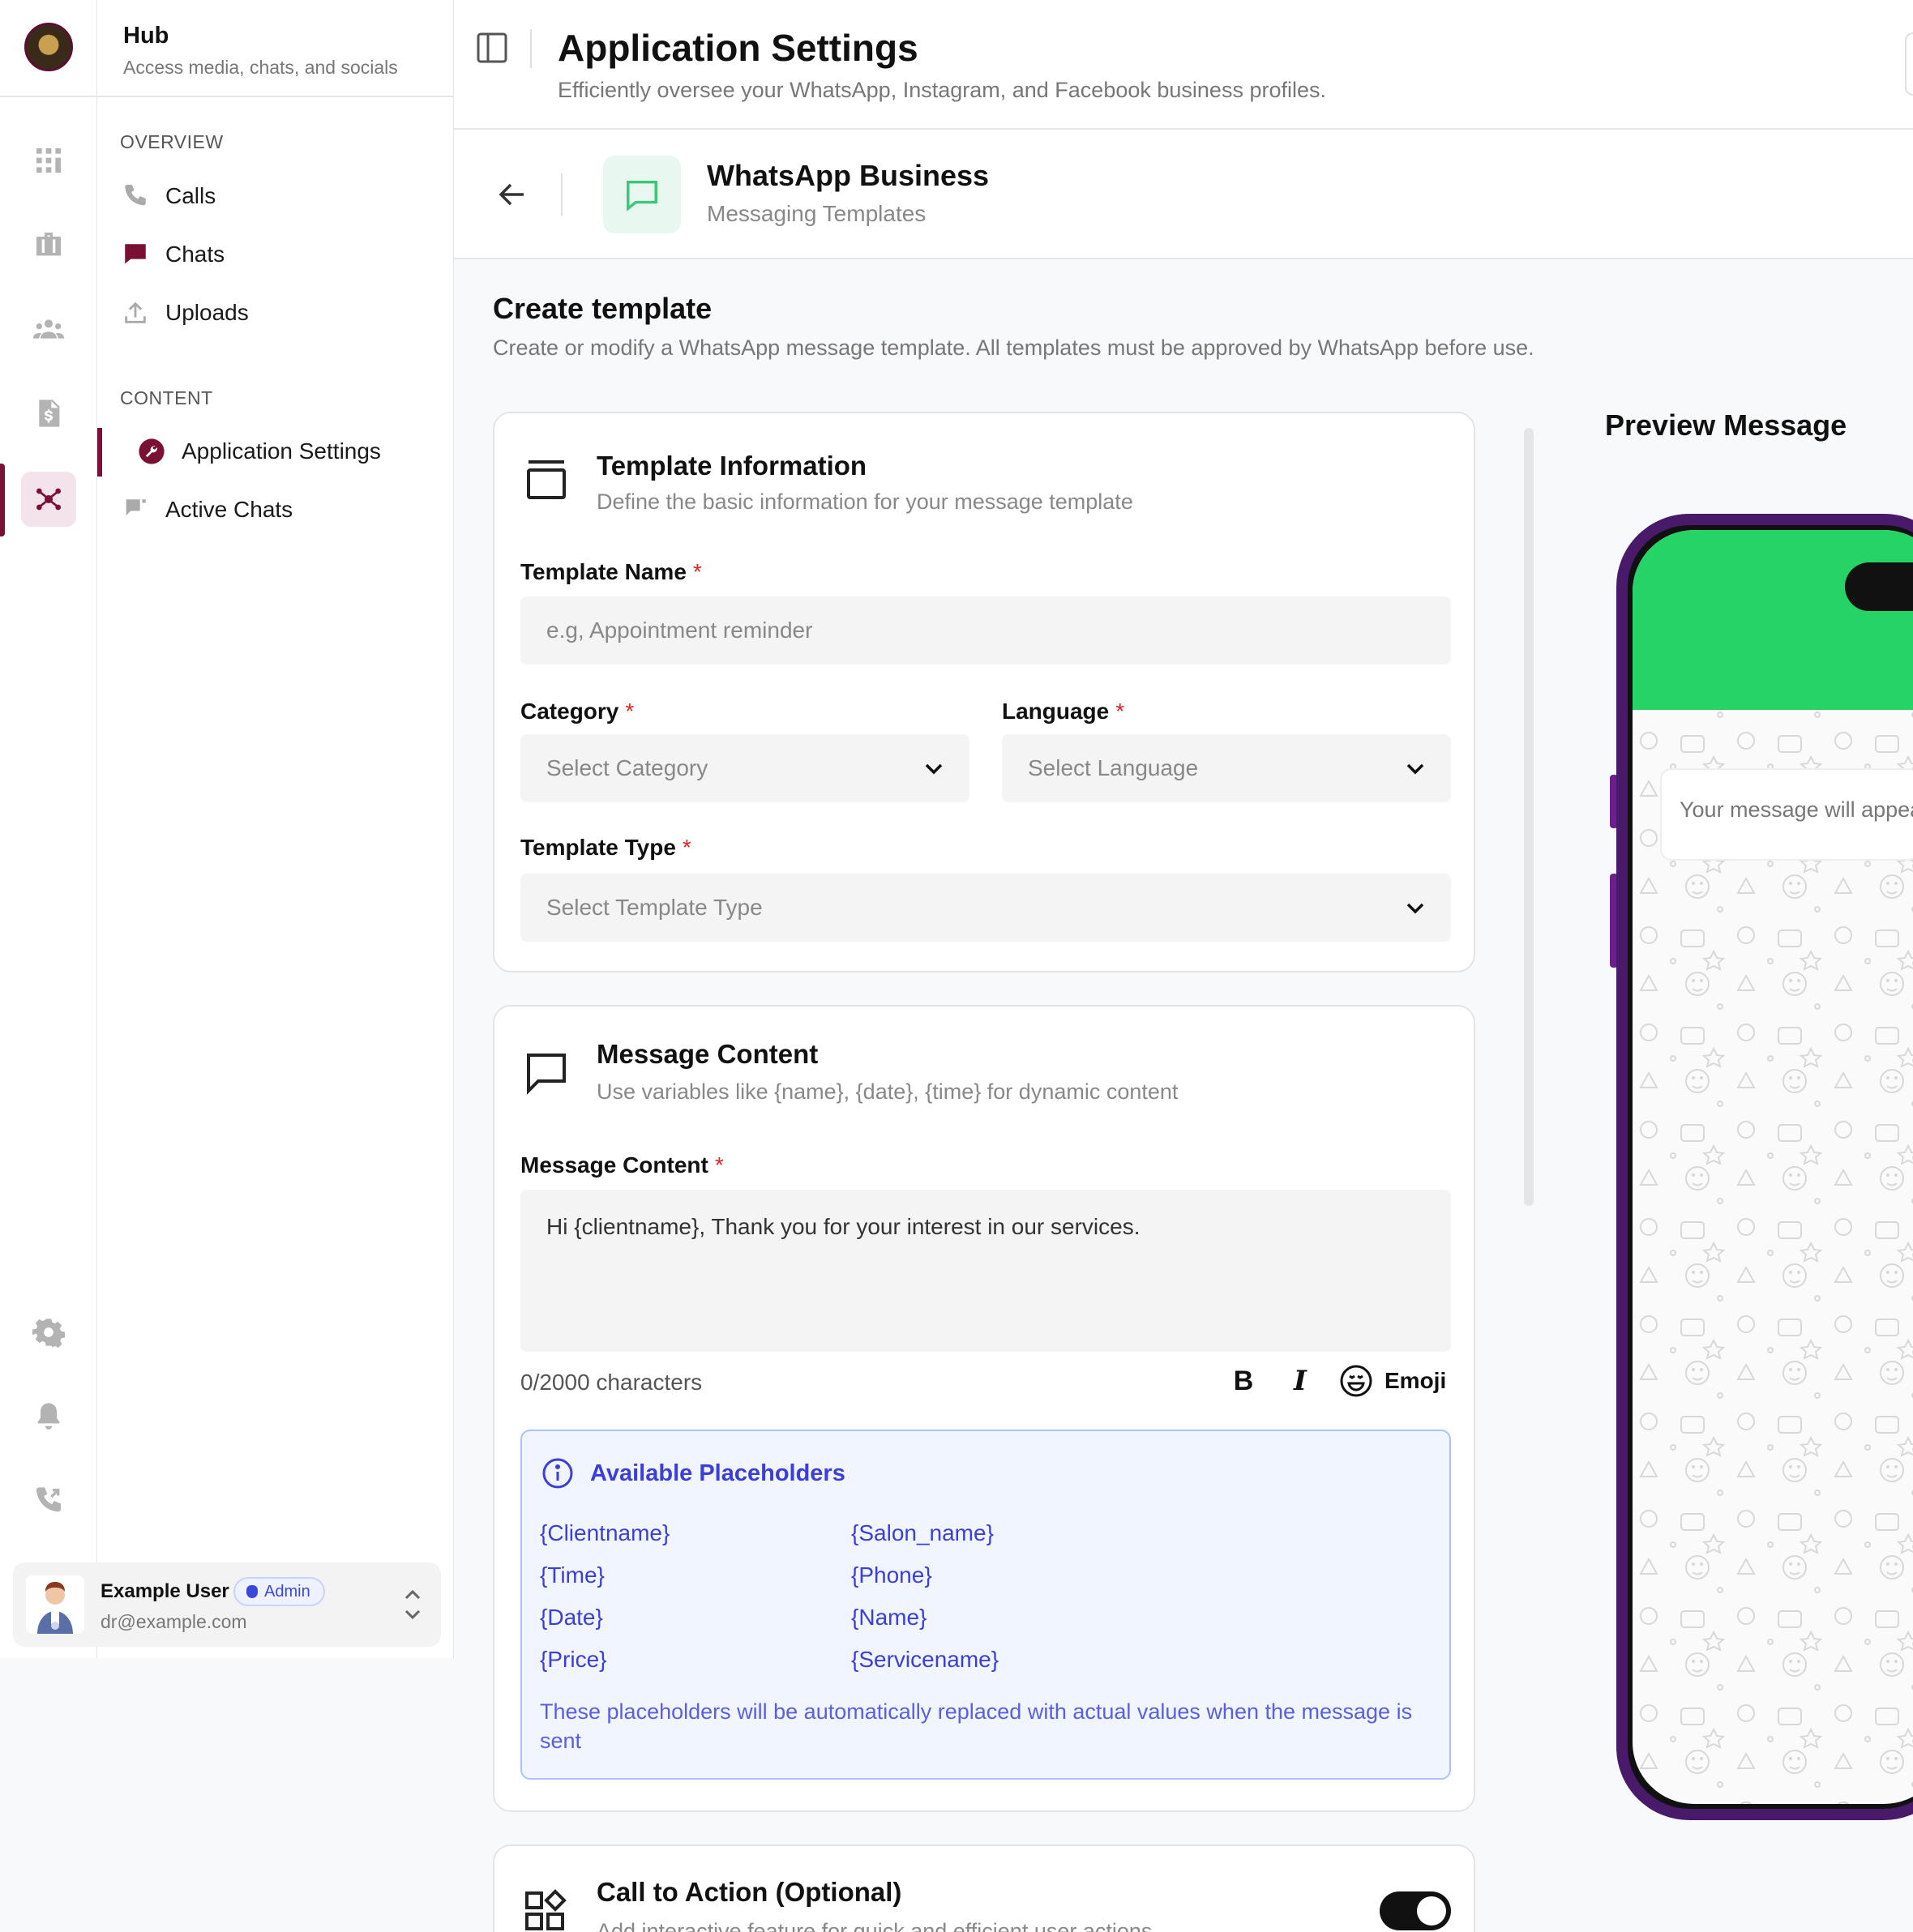  Describe the element at coordinates (605, 1533) in the screenshot. I see `placeholder-chip: {Clientname}` at that location.